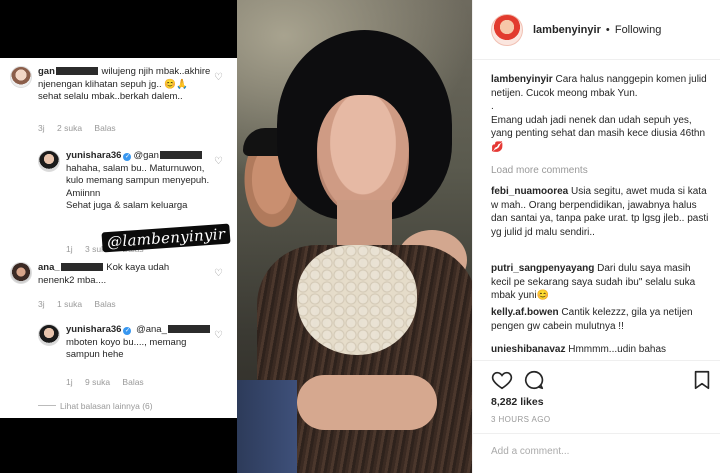  I want to click on comment-item: unieshibanavaz Hmmmm...udin bahas, so click(602, 350).